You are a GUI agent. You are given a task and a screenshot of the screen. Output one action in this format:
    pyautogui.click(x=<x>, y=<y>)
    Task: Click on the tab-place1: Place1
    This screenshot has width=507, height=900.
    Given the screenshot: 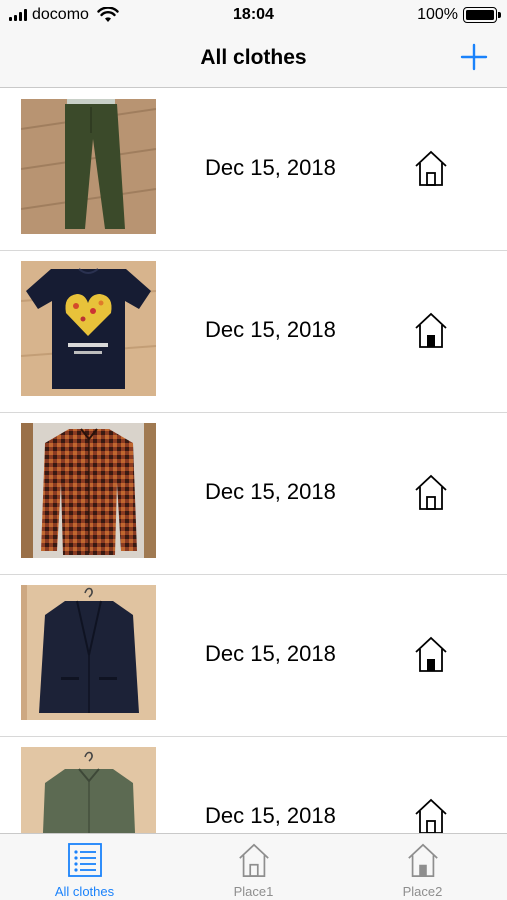 What is the action you would take?
    pyautogui.click(x=253, y=867)
    